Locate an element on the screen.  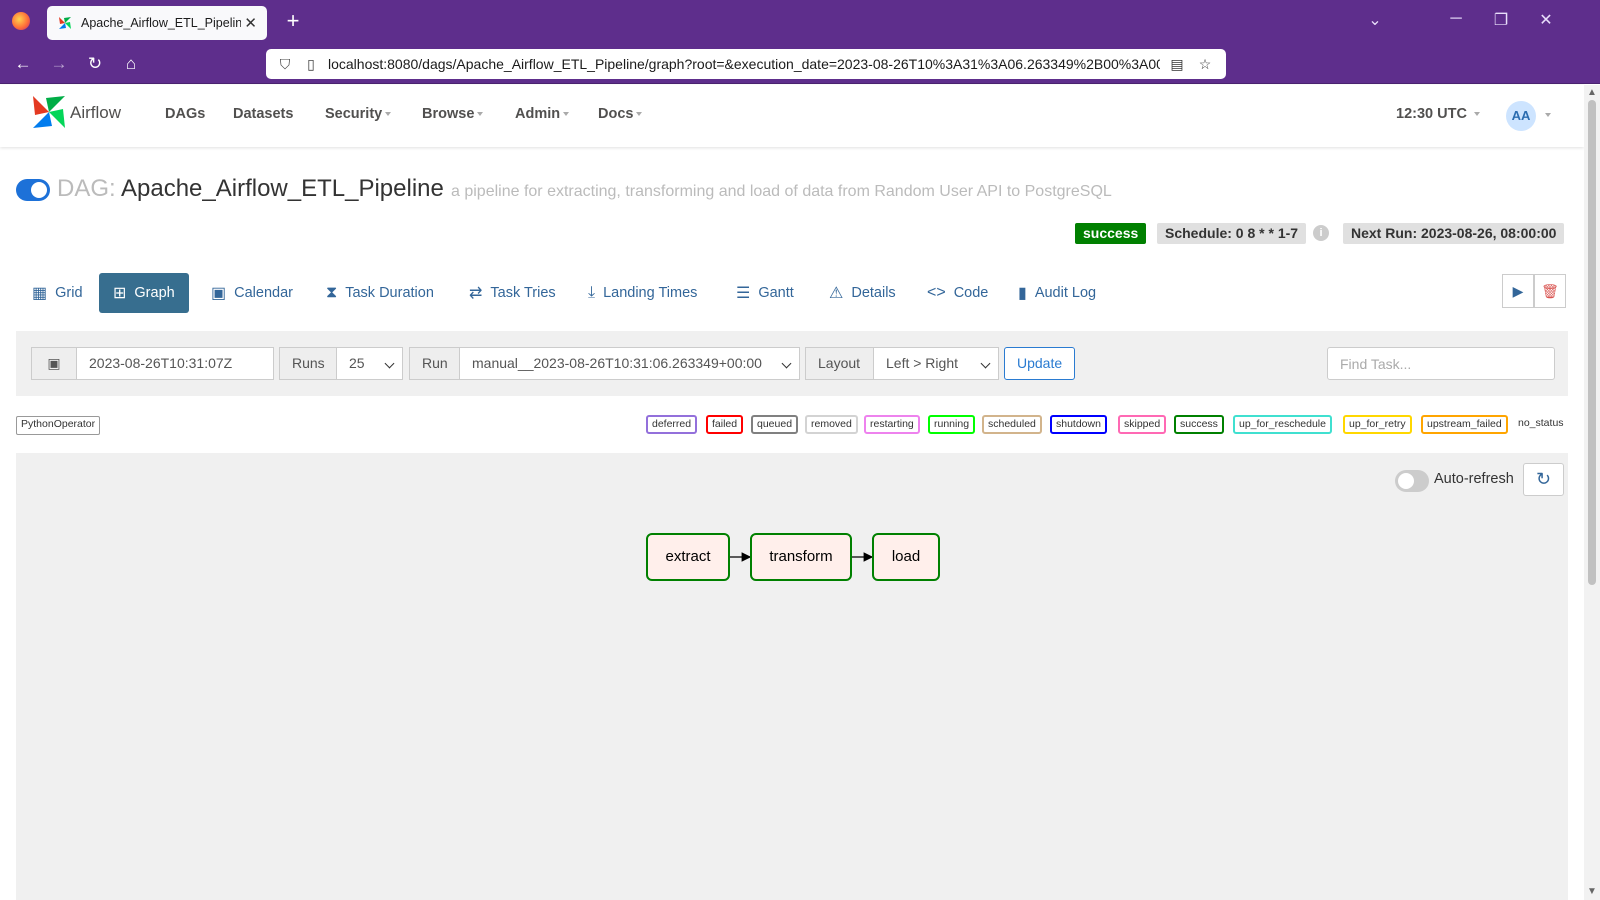
graph-edges is located at coordinates (802, 557).